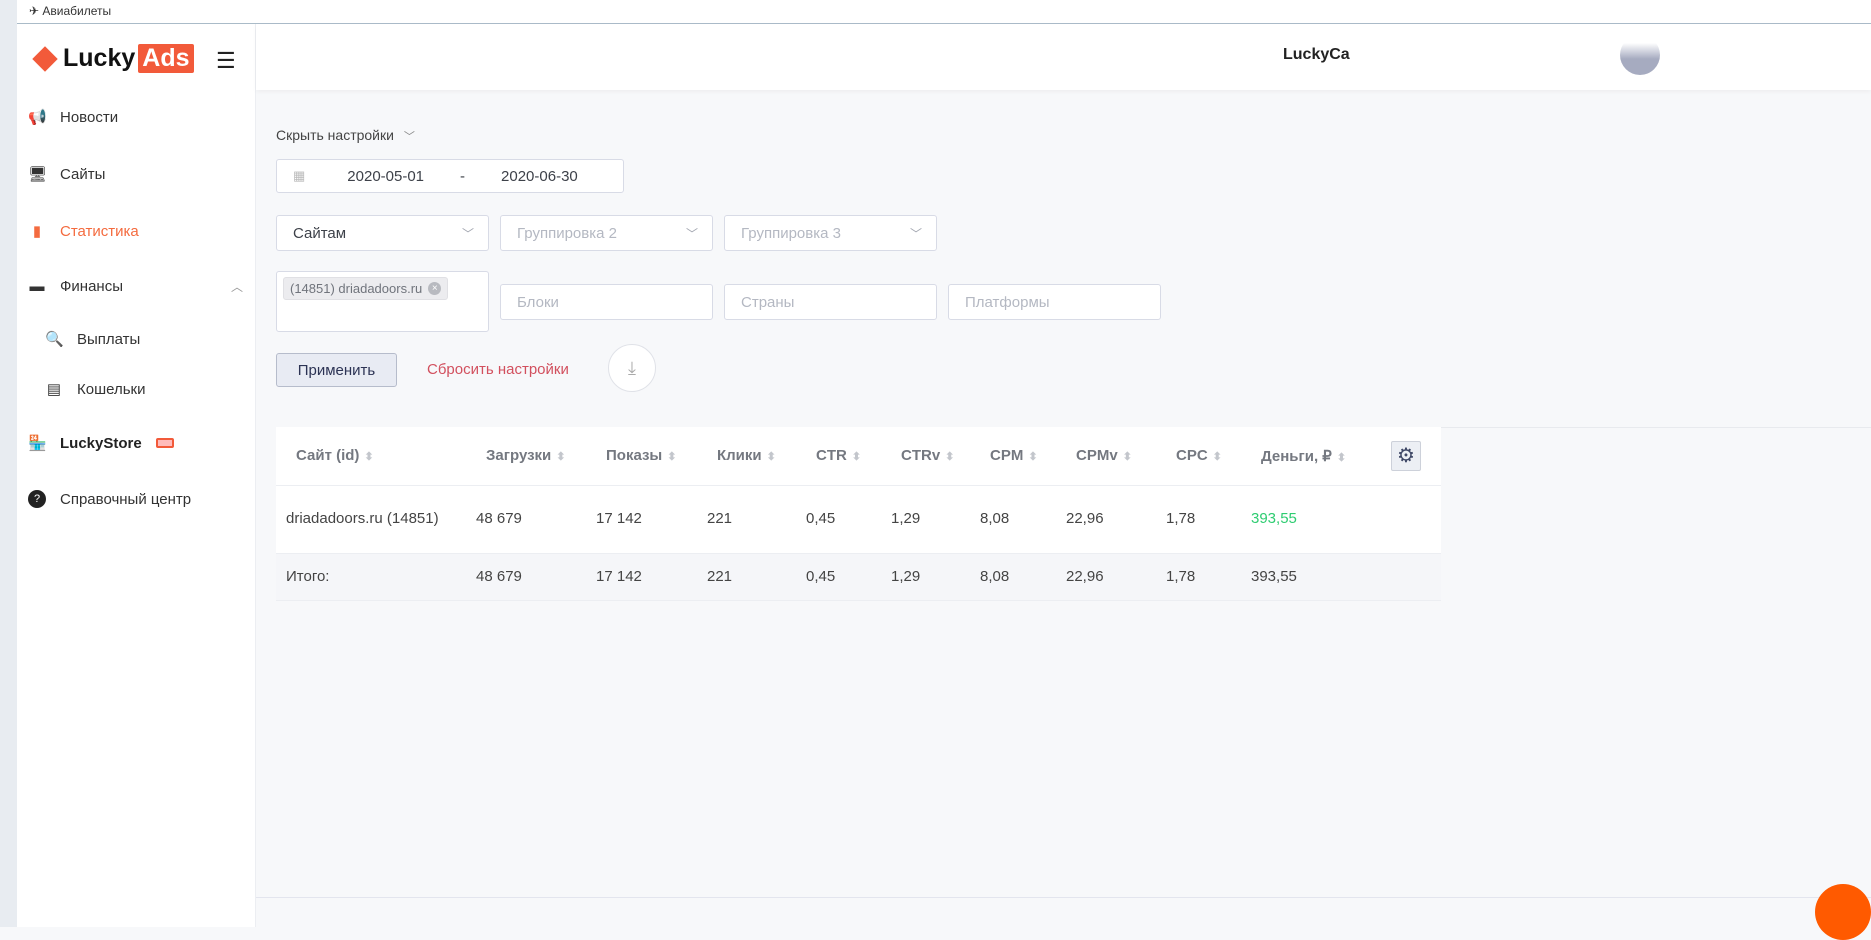 The width and height of the screenshot is (1871, 940). What do you see at coordinates (906, 518) in the screenshot?
I see `table-cell: 1,29` at bounding box center [906, 518].